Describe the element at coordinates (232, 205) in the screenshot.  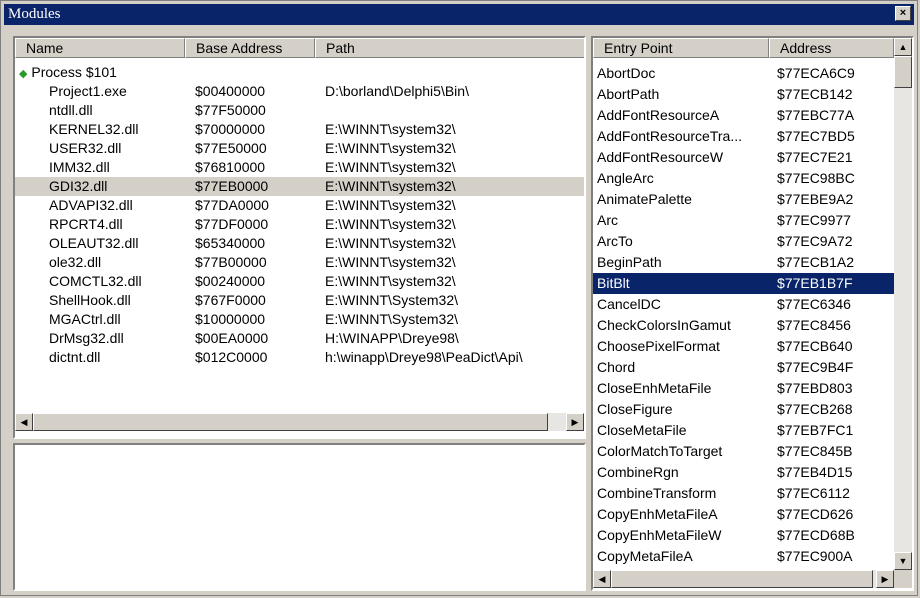
I see `module-base-address: $77DA0000` at that location.